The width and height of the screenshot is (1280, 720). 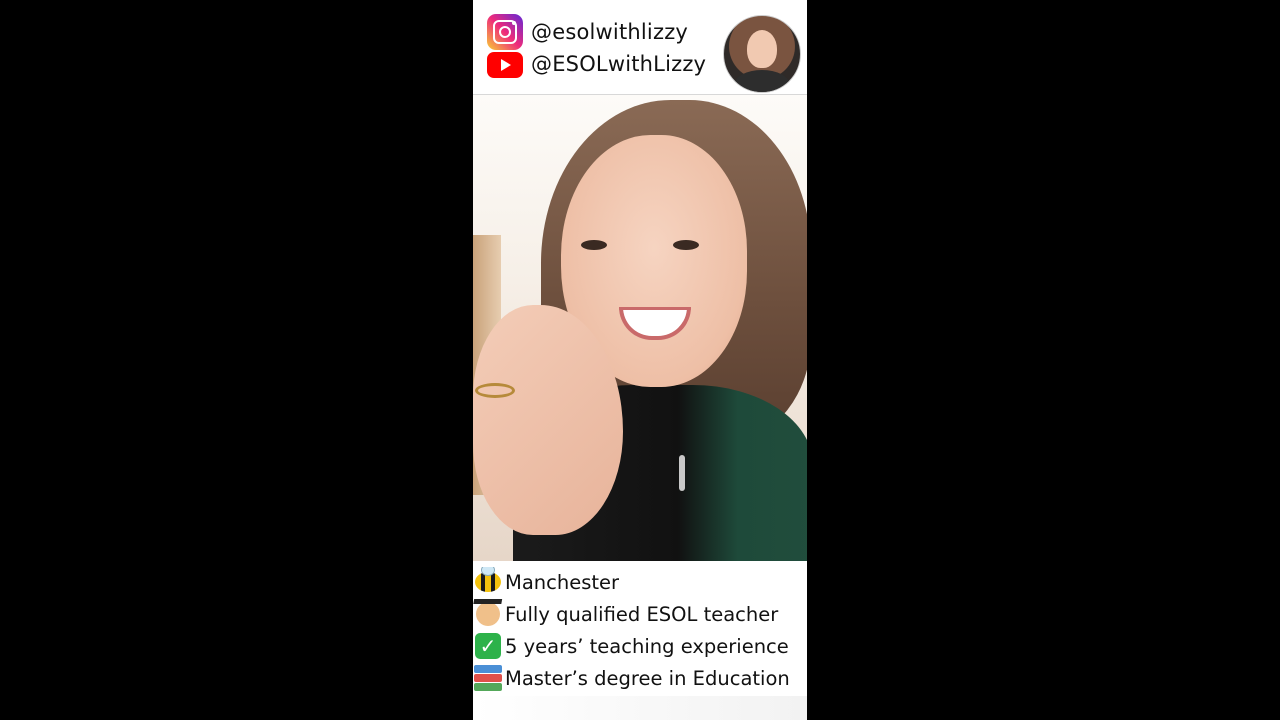 I want to click on avatar, so click(x=762, y=54).